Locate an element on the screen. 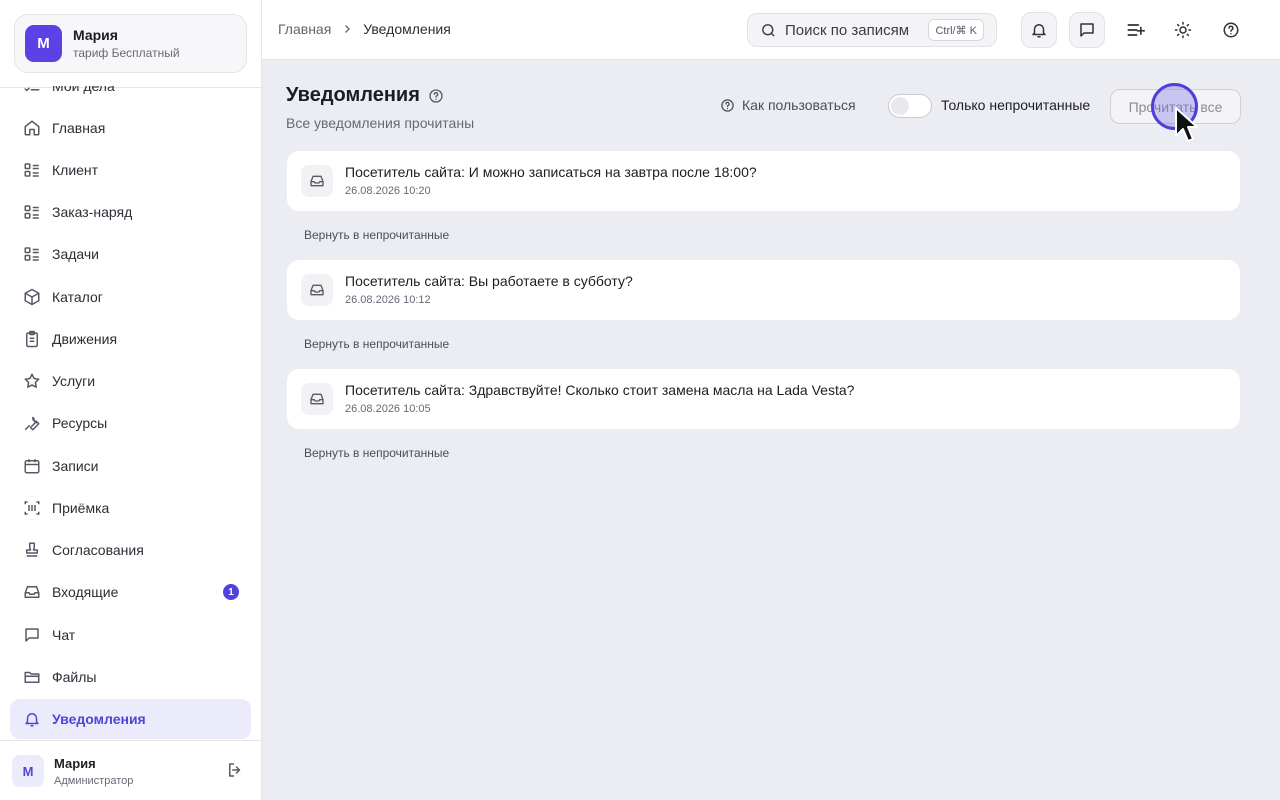 Image resolution: width=1280 pixels, height=800 pixels. help-button is located at coordinates (1231, 30).